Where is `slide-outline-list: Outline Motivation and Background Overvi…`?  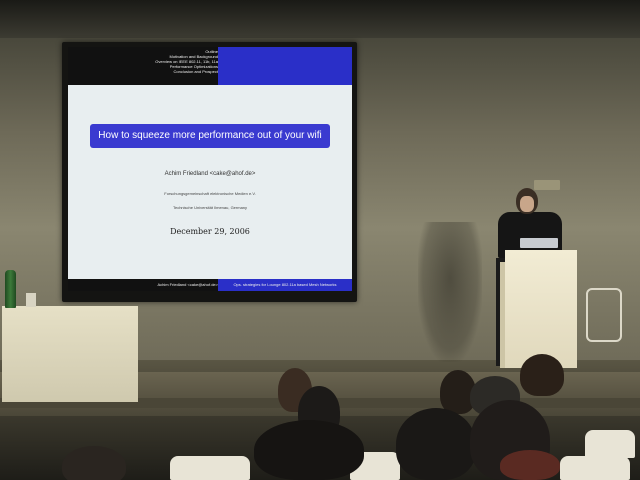
slide-outline-list: Outline Motivation and Background Overvi… is located at coordinates (143, 61).